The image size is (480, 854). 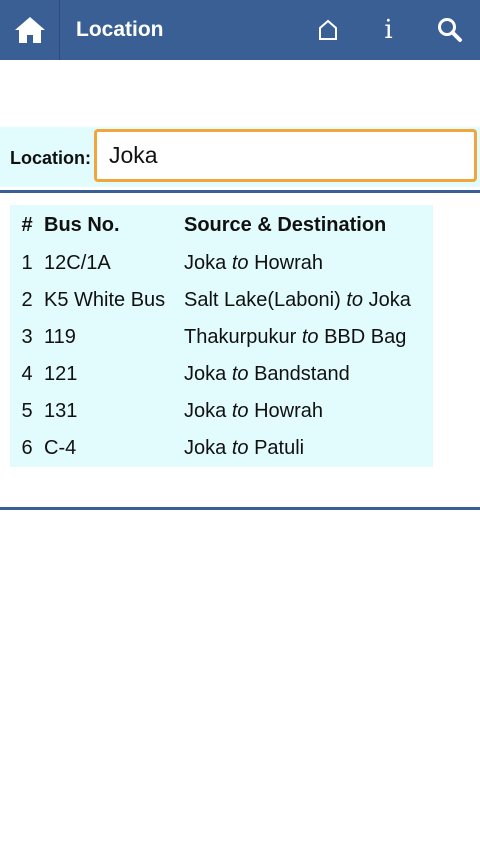 I want to click on table-header-row: # Bus No. Source & Destination, so click(x=221, y=225).